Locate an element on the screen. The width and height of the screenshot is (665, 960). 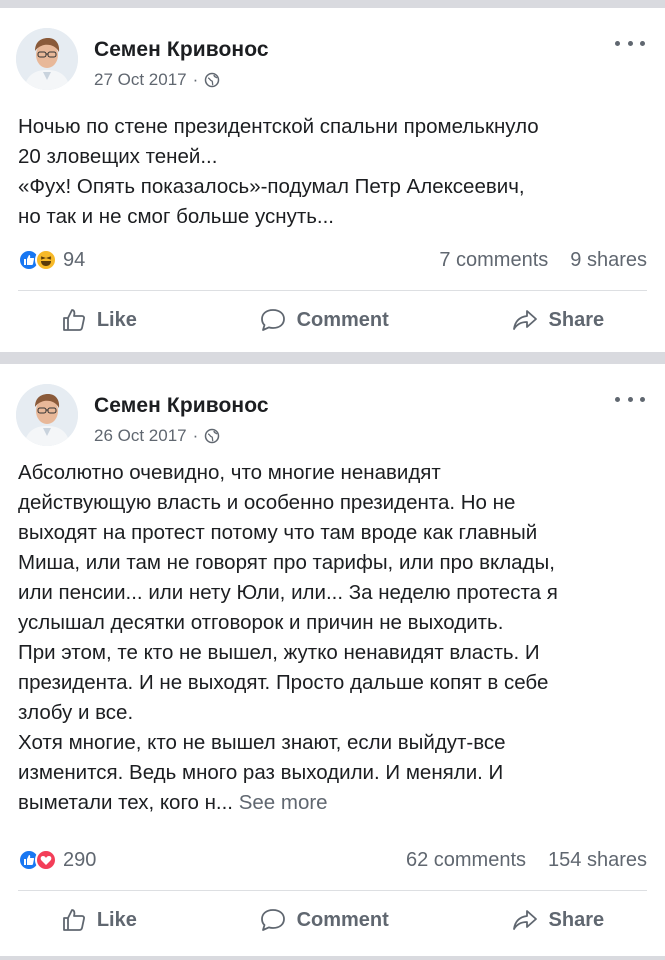
reactions-summary: 290 is located at coordinates (57, 860).